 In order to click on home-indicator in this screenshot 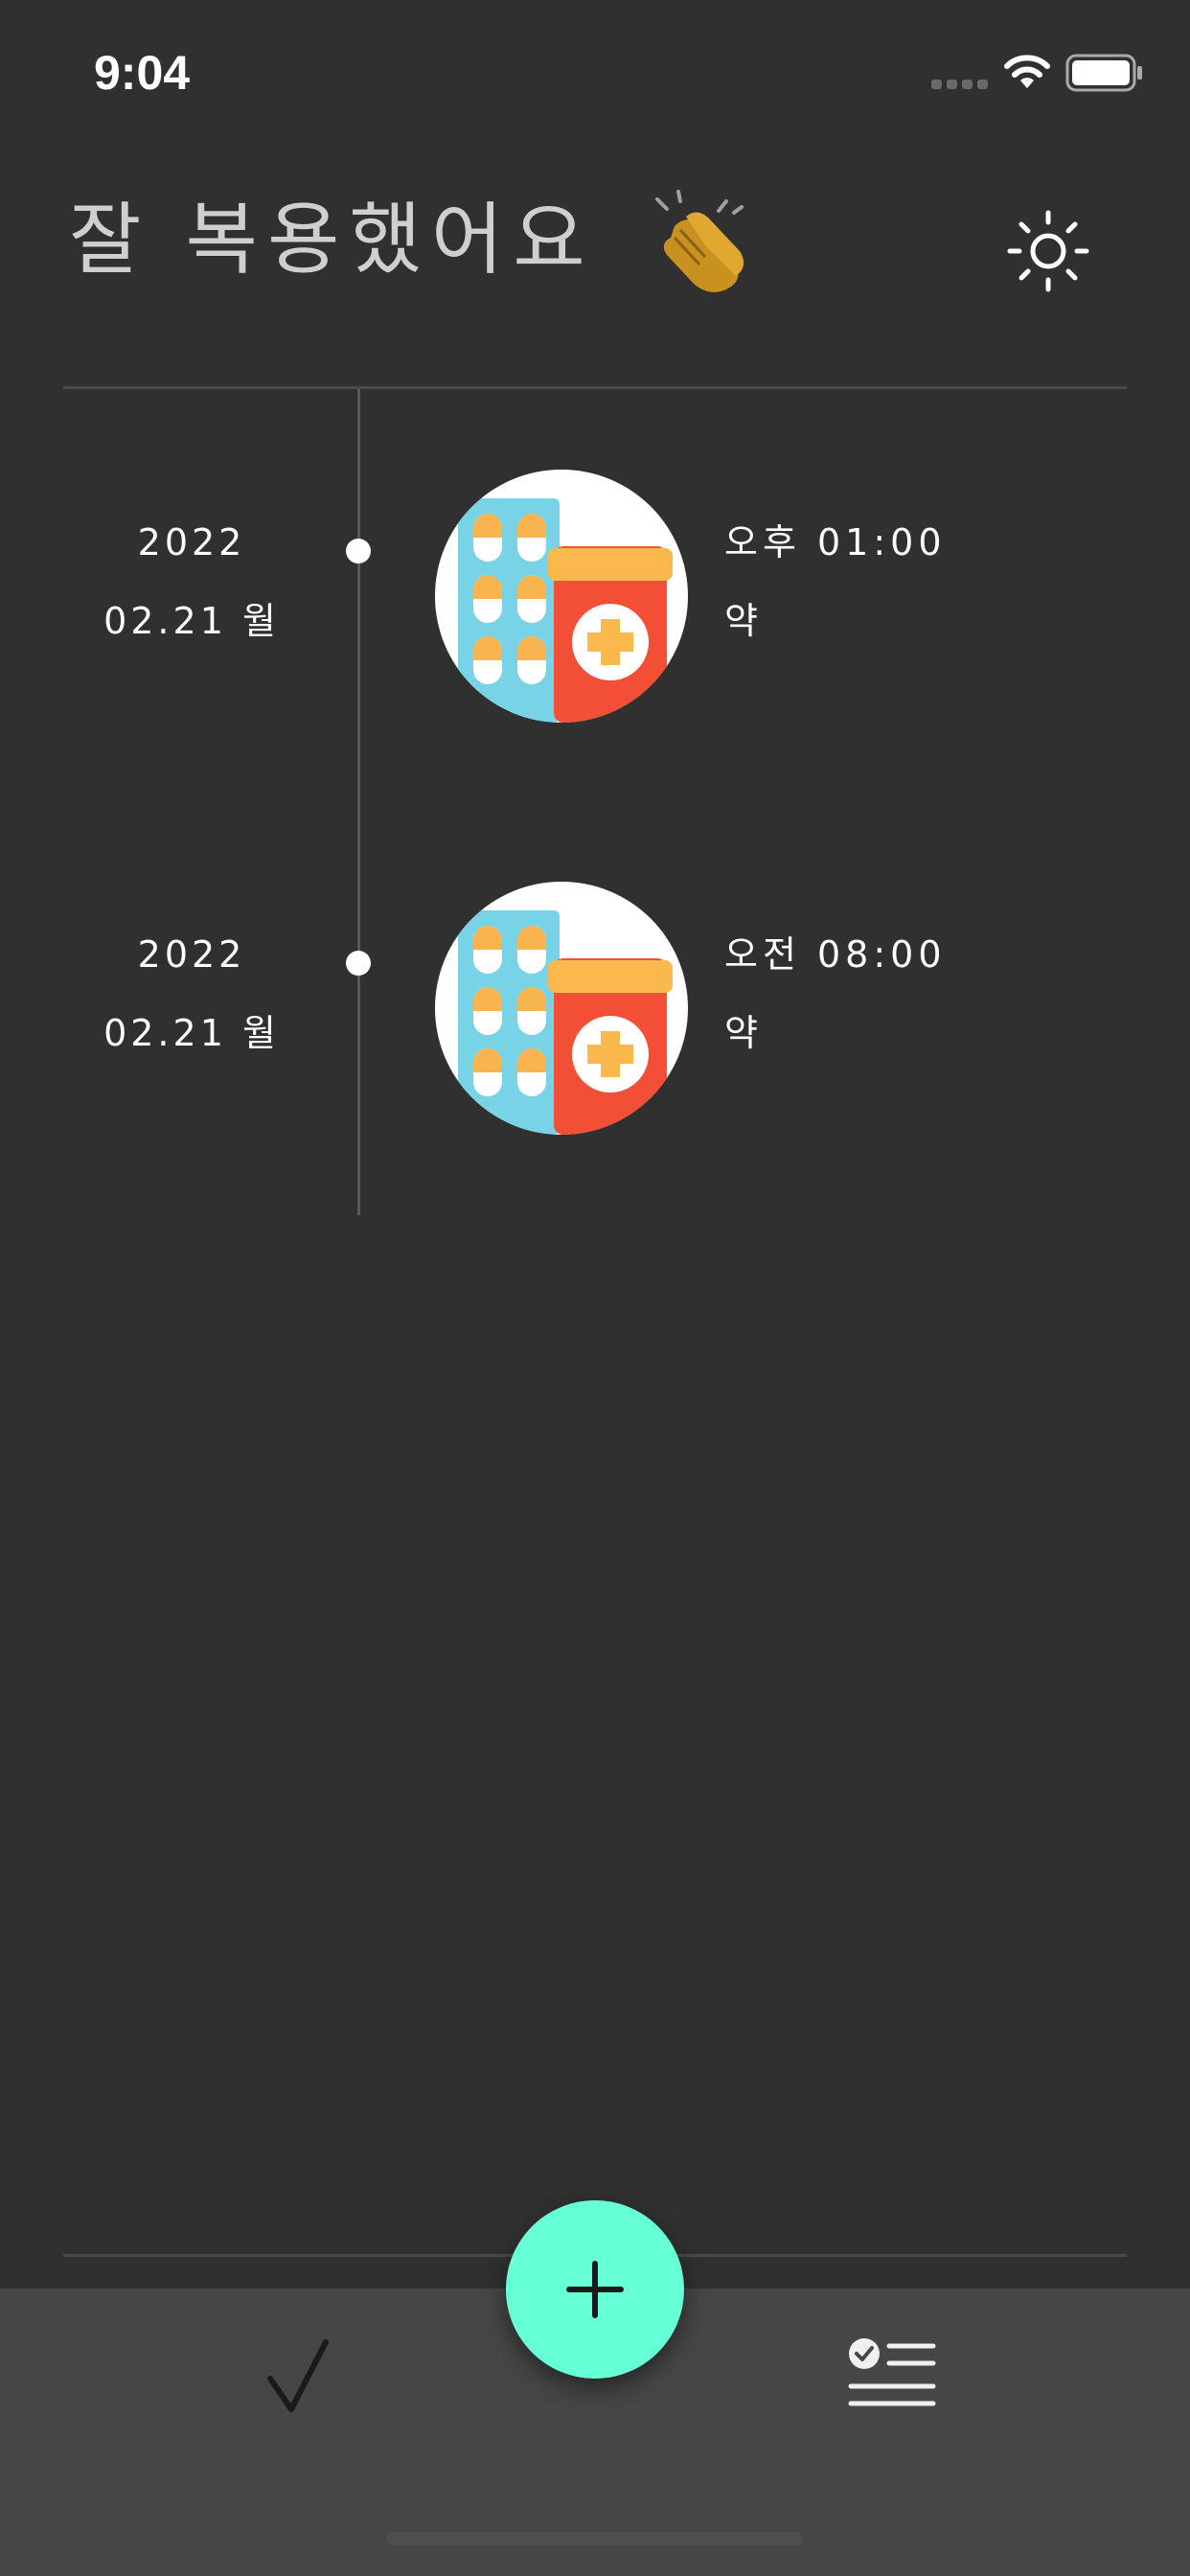, I will do `click(595, 2538)`.